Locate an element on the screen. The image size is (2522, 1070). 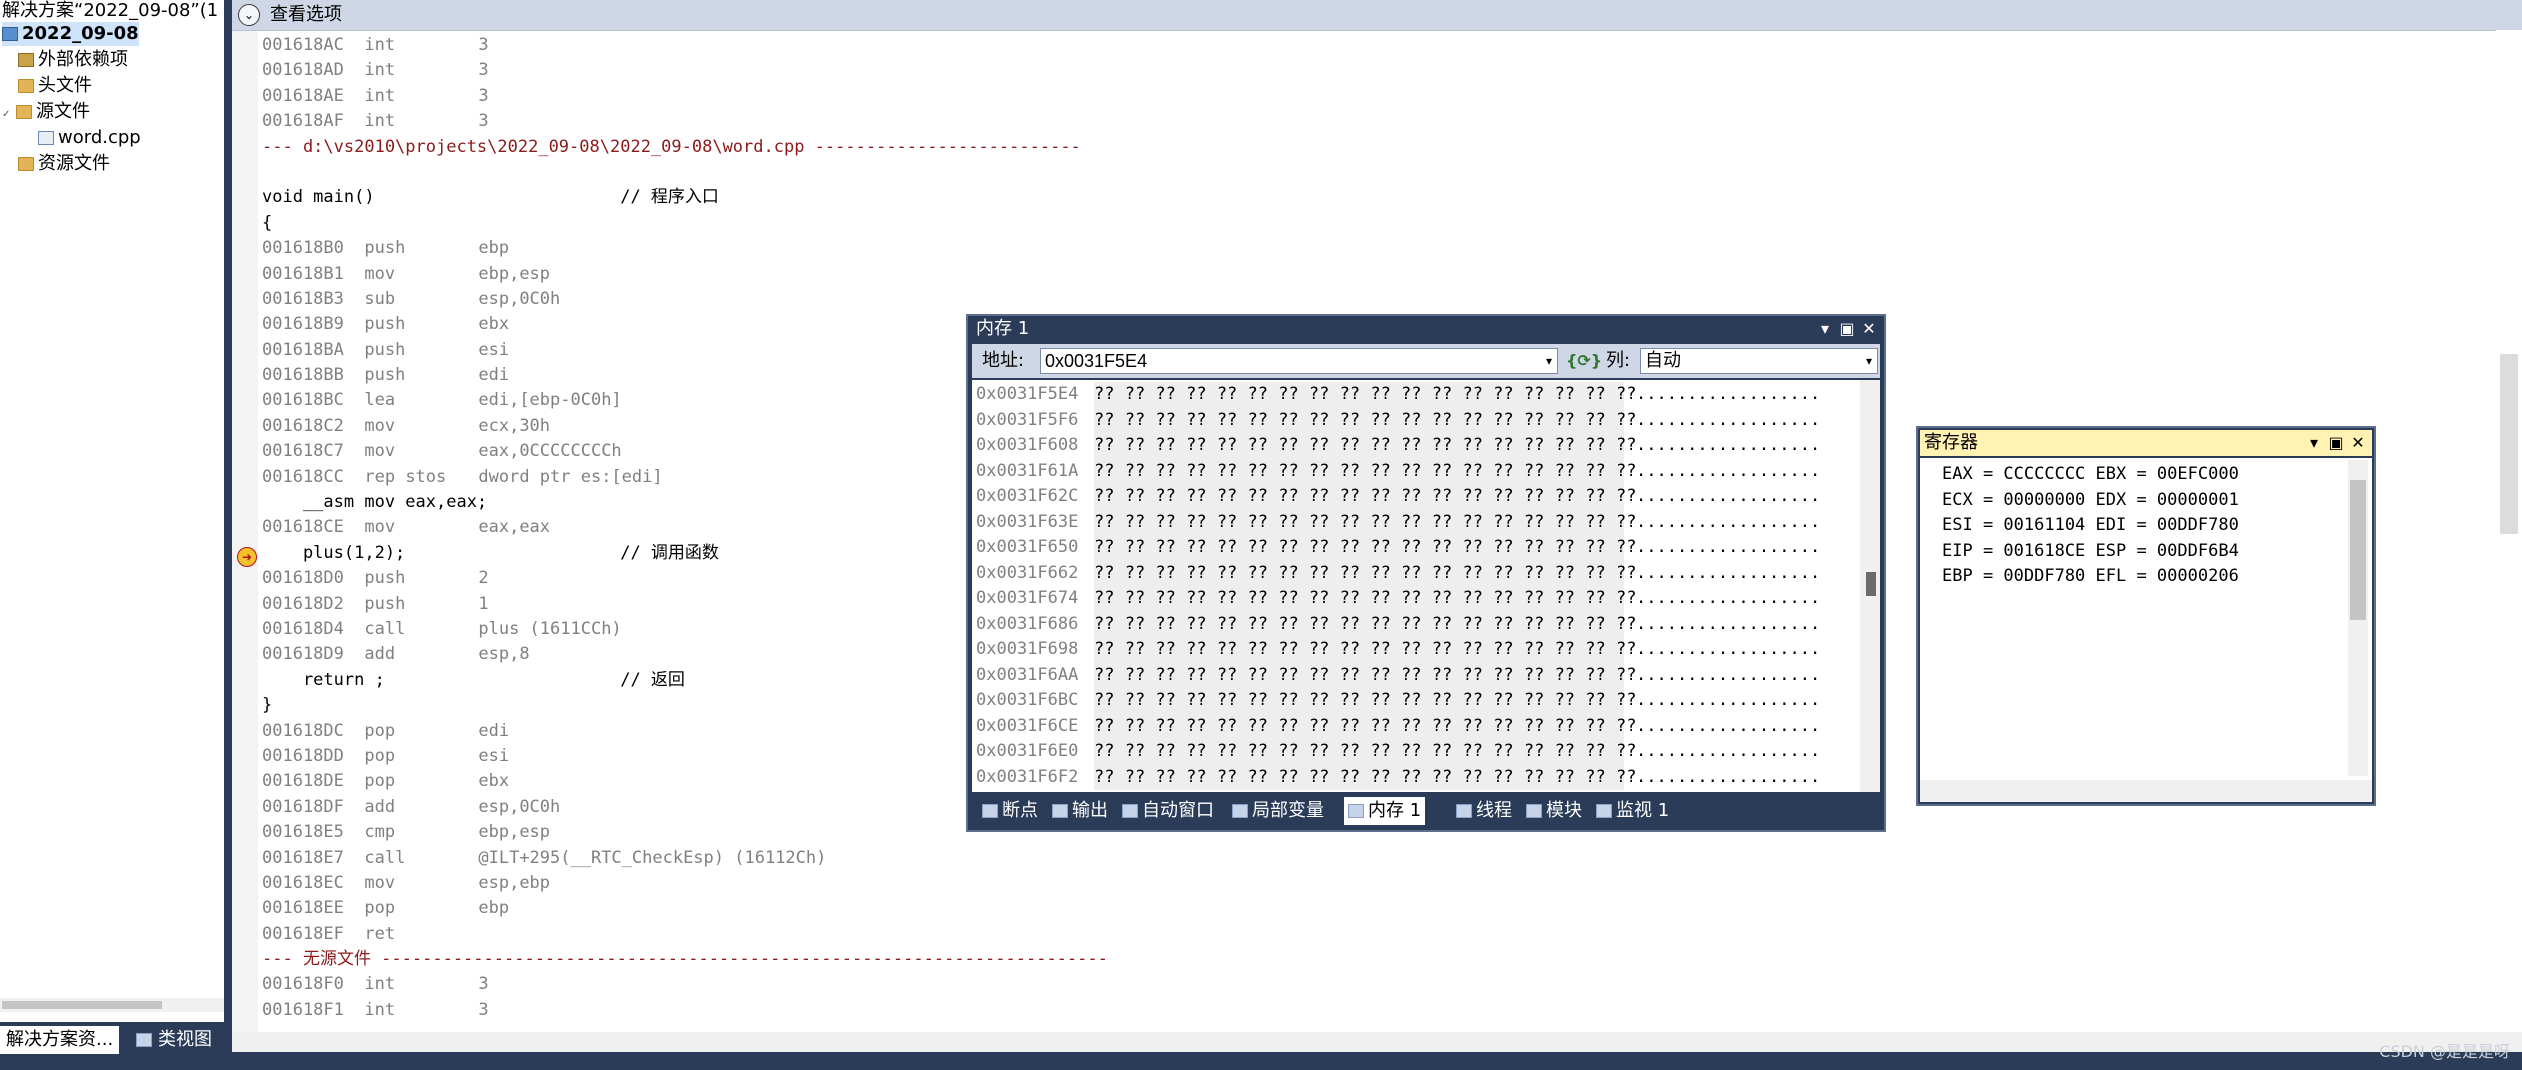
source-code-line is located at coordinates (685, 172).